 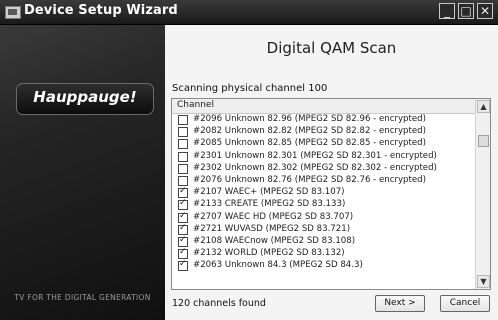 What do you see at coordinates (101, 10) in the screenshot?
I see `window-title: Device Setup Wizard` at bounding box center [101, 10].